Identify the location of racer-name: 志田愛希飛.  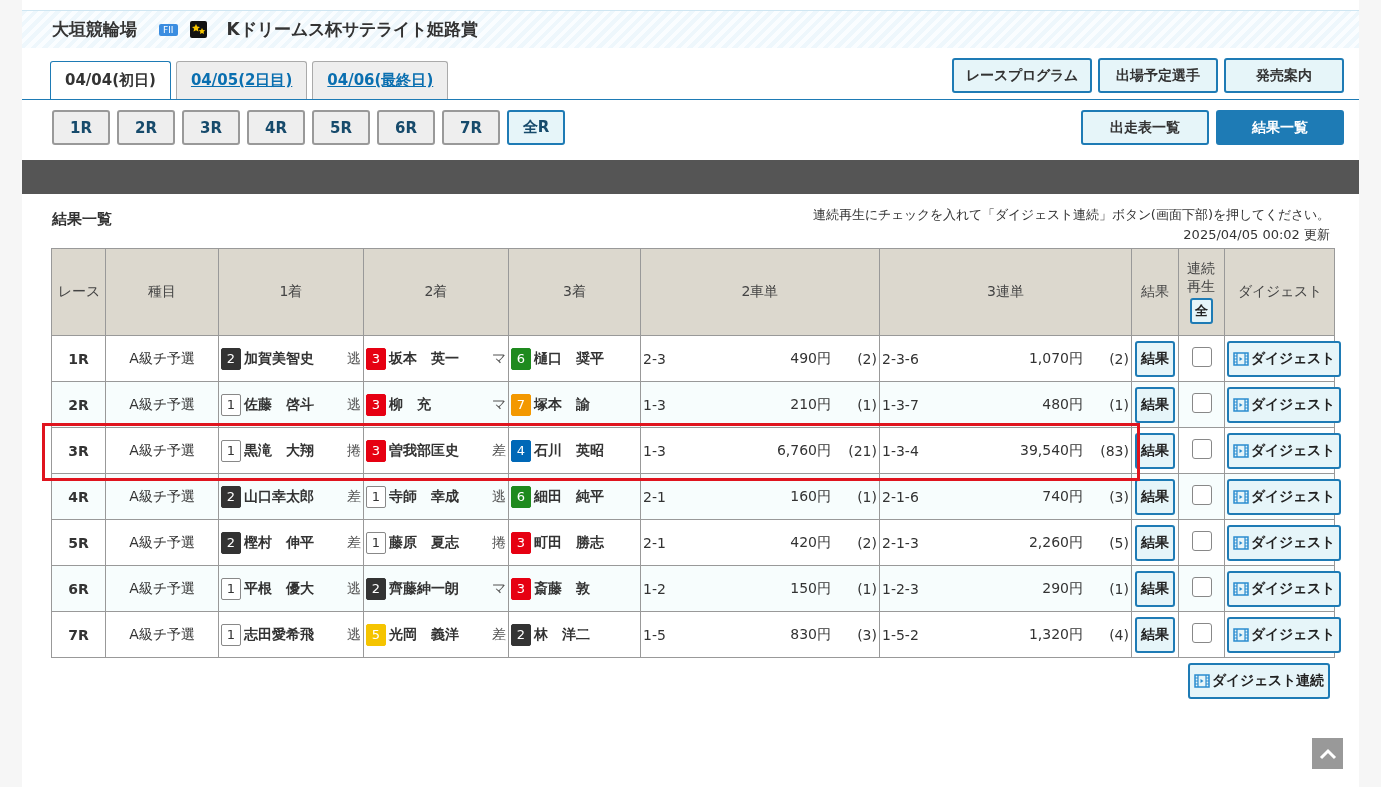
(279, 634).